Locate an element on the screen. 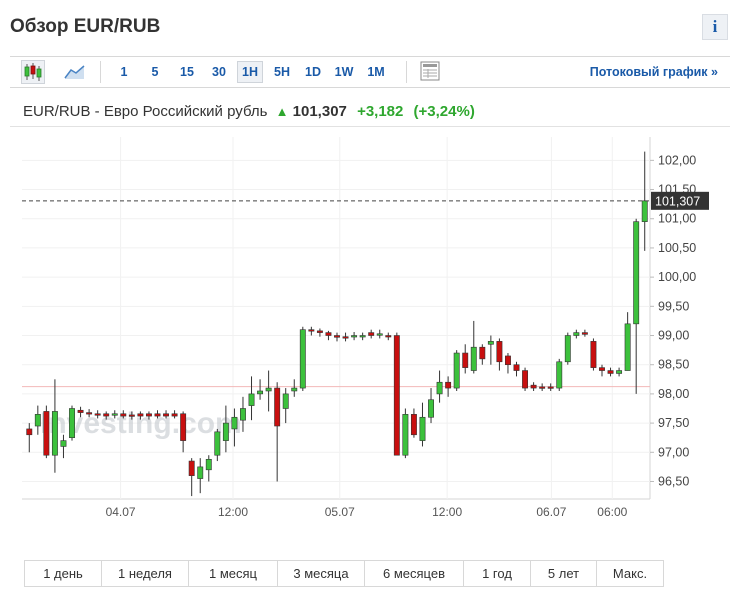 The width and height of the screenshot is (740, 607). x-tick-label: 12:00 is located at coordinates (233, 512).